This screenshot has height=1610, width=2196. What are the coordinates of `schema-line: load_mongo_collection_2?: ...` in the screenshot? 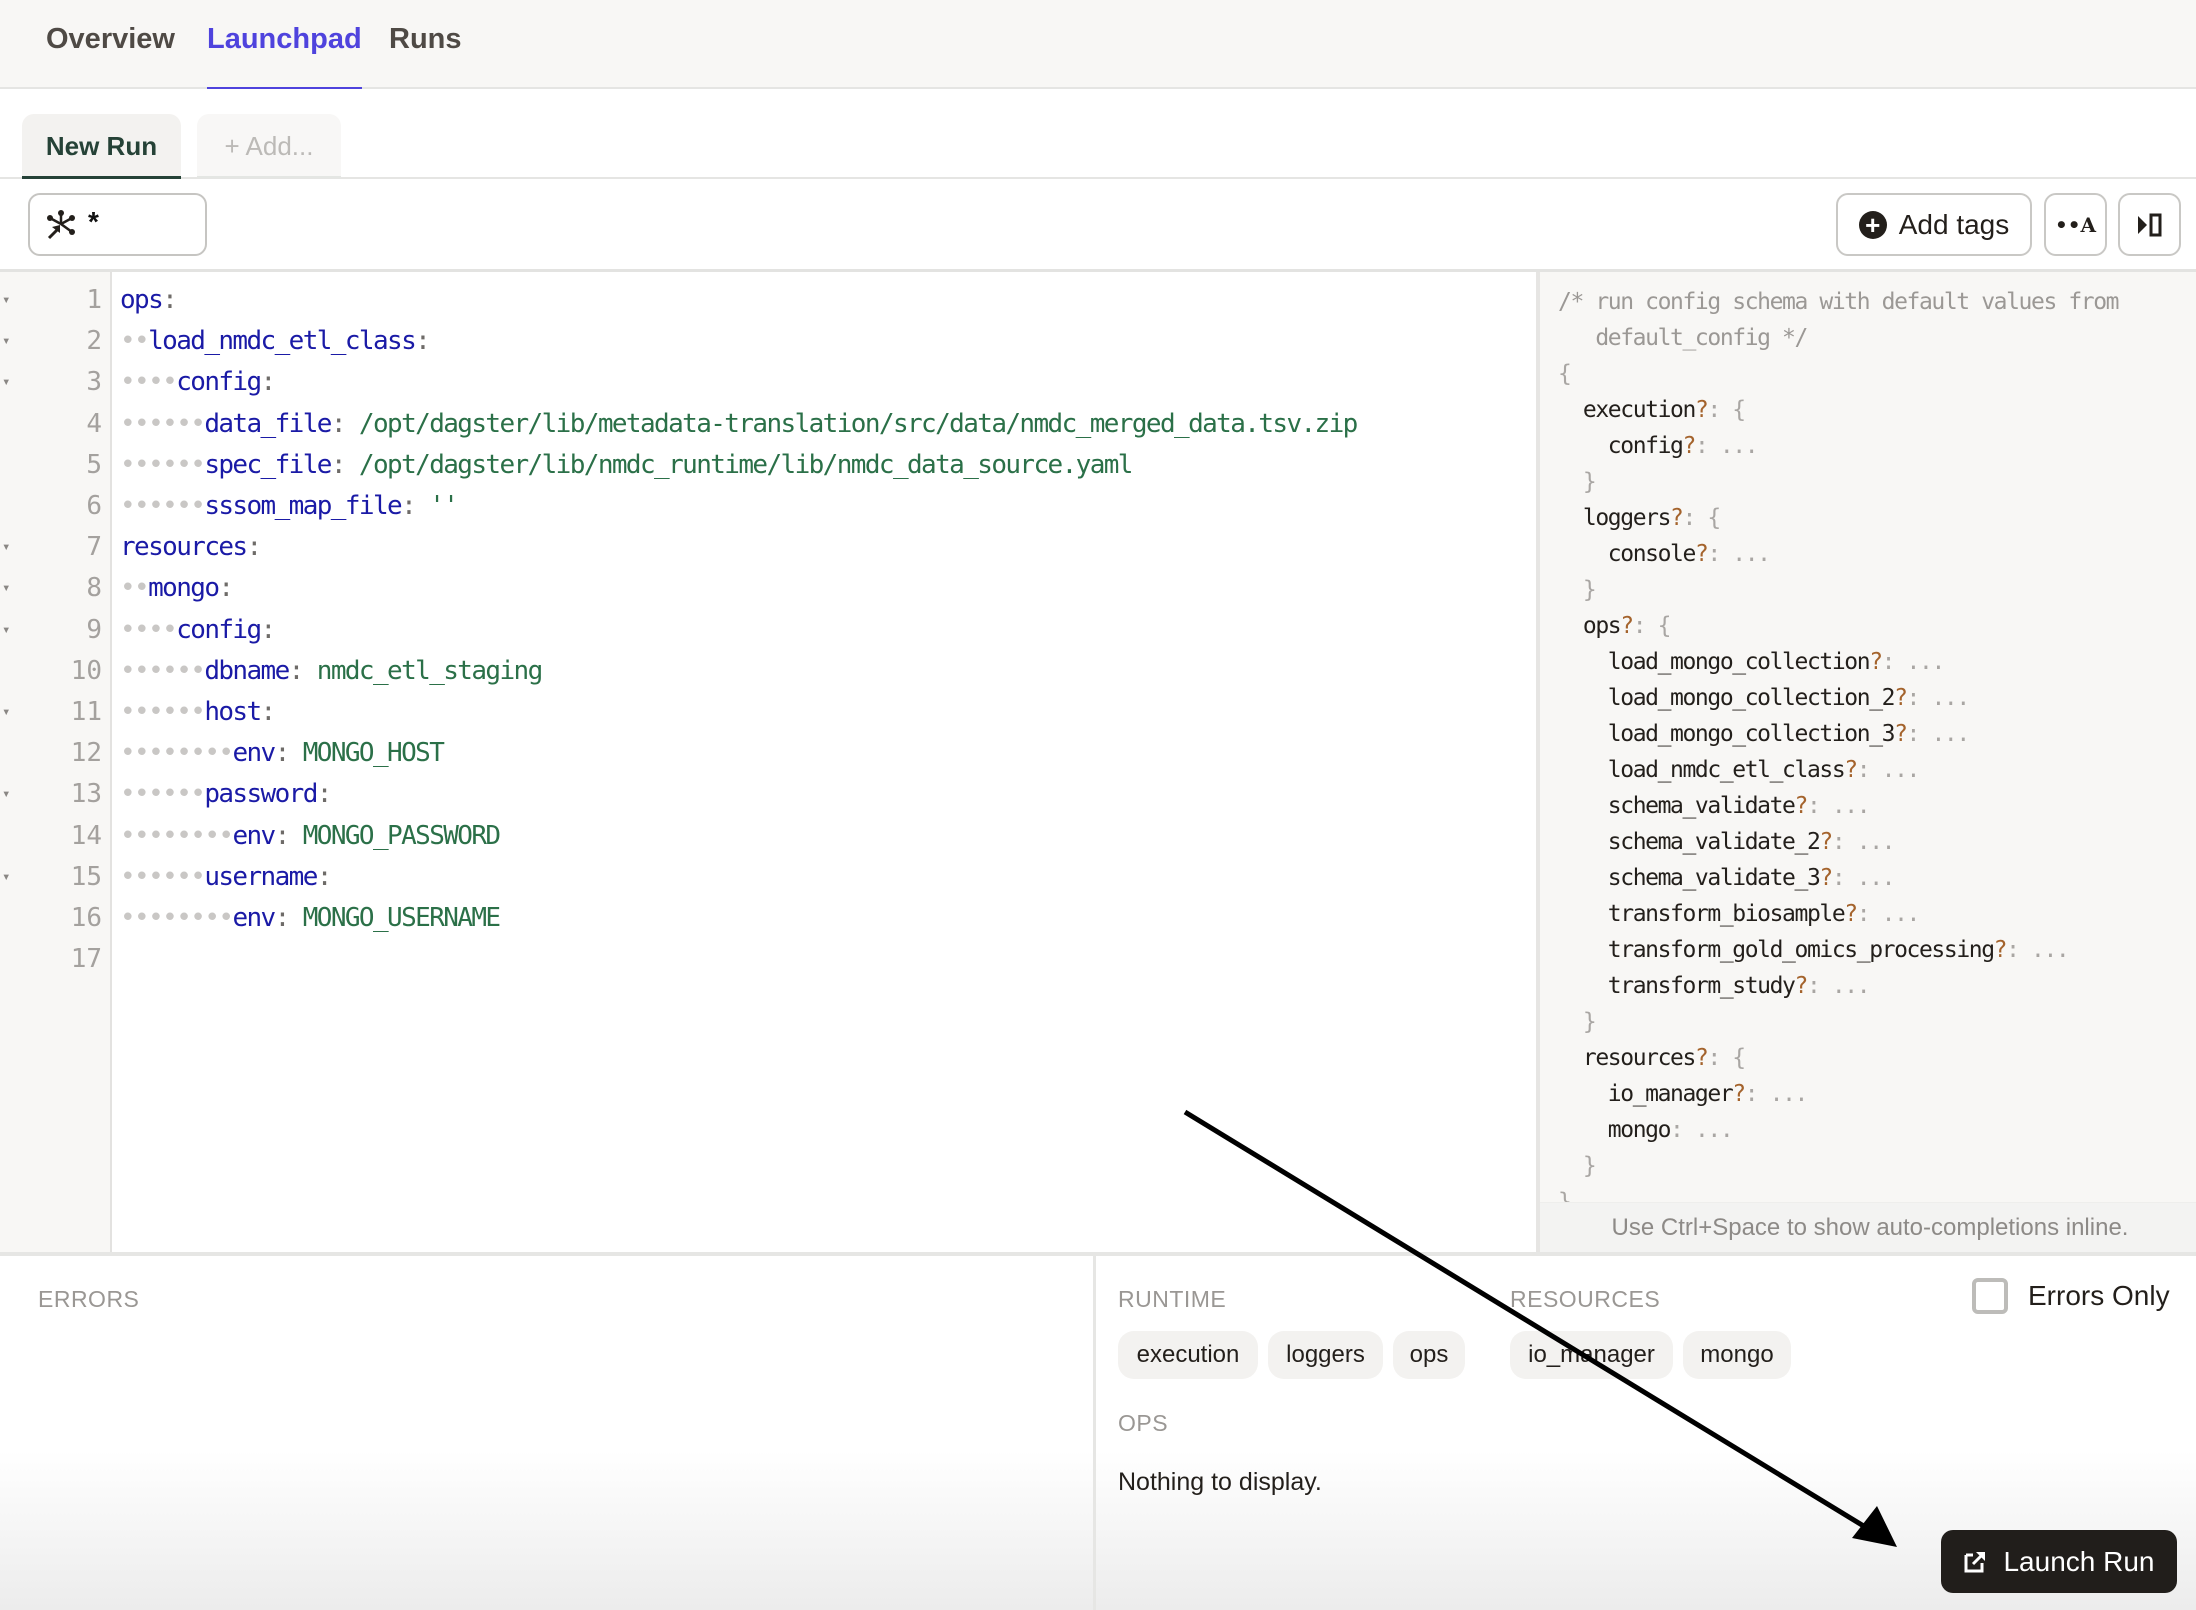 It's located at (1764, 698).